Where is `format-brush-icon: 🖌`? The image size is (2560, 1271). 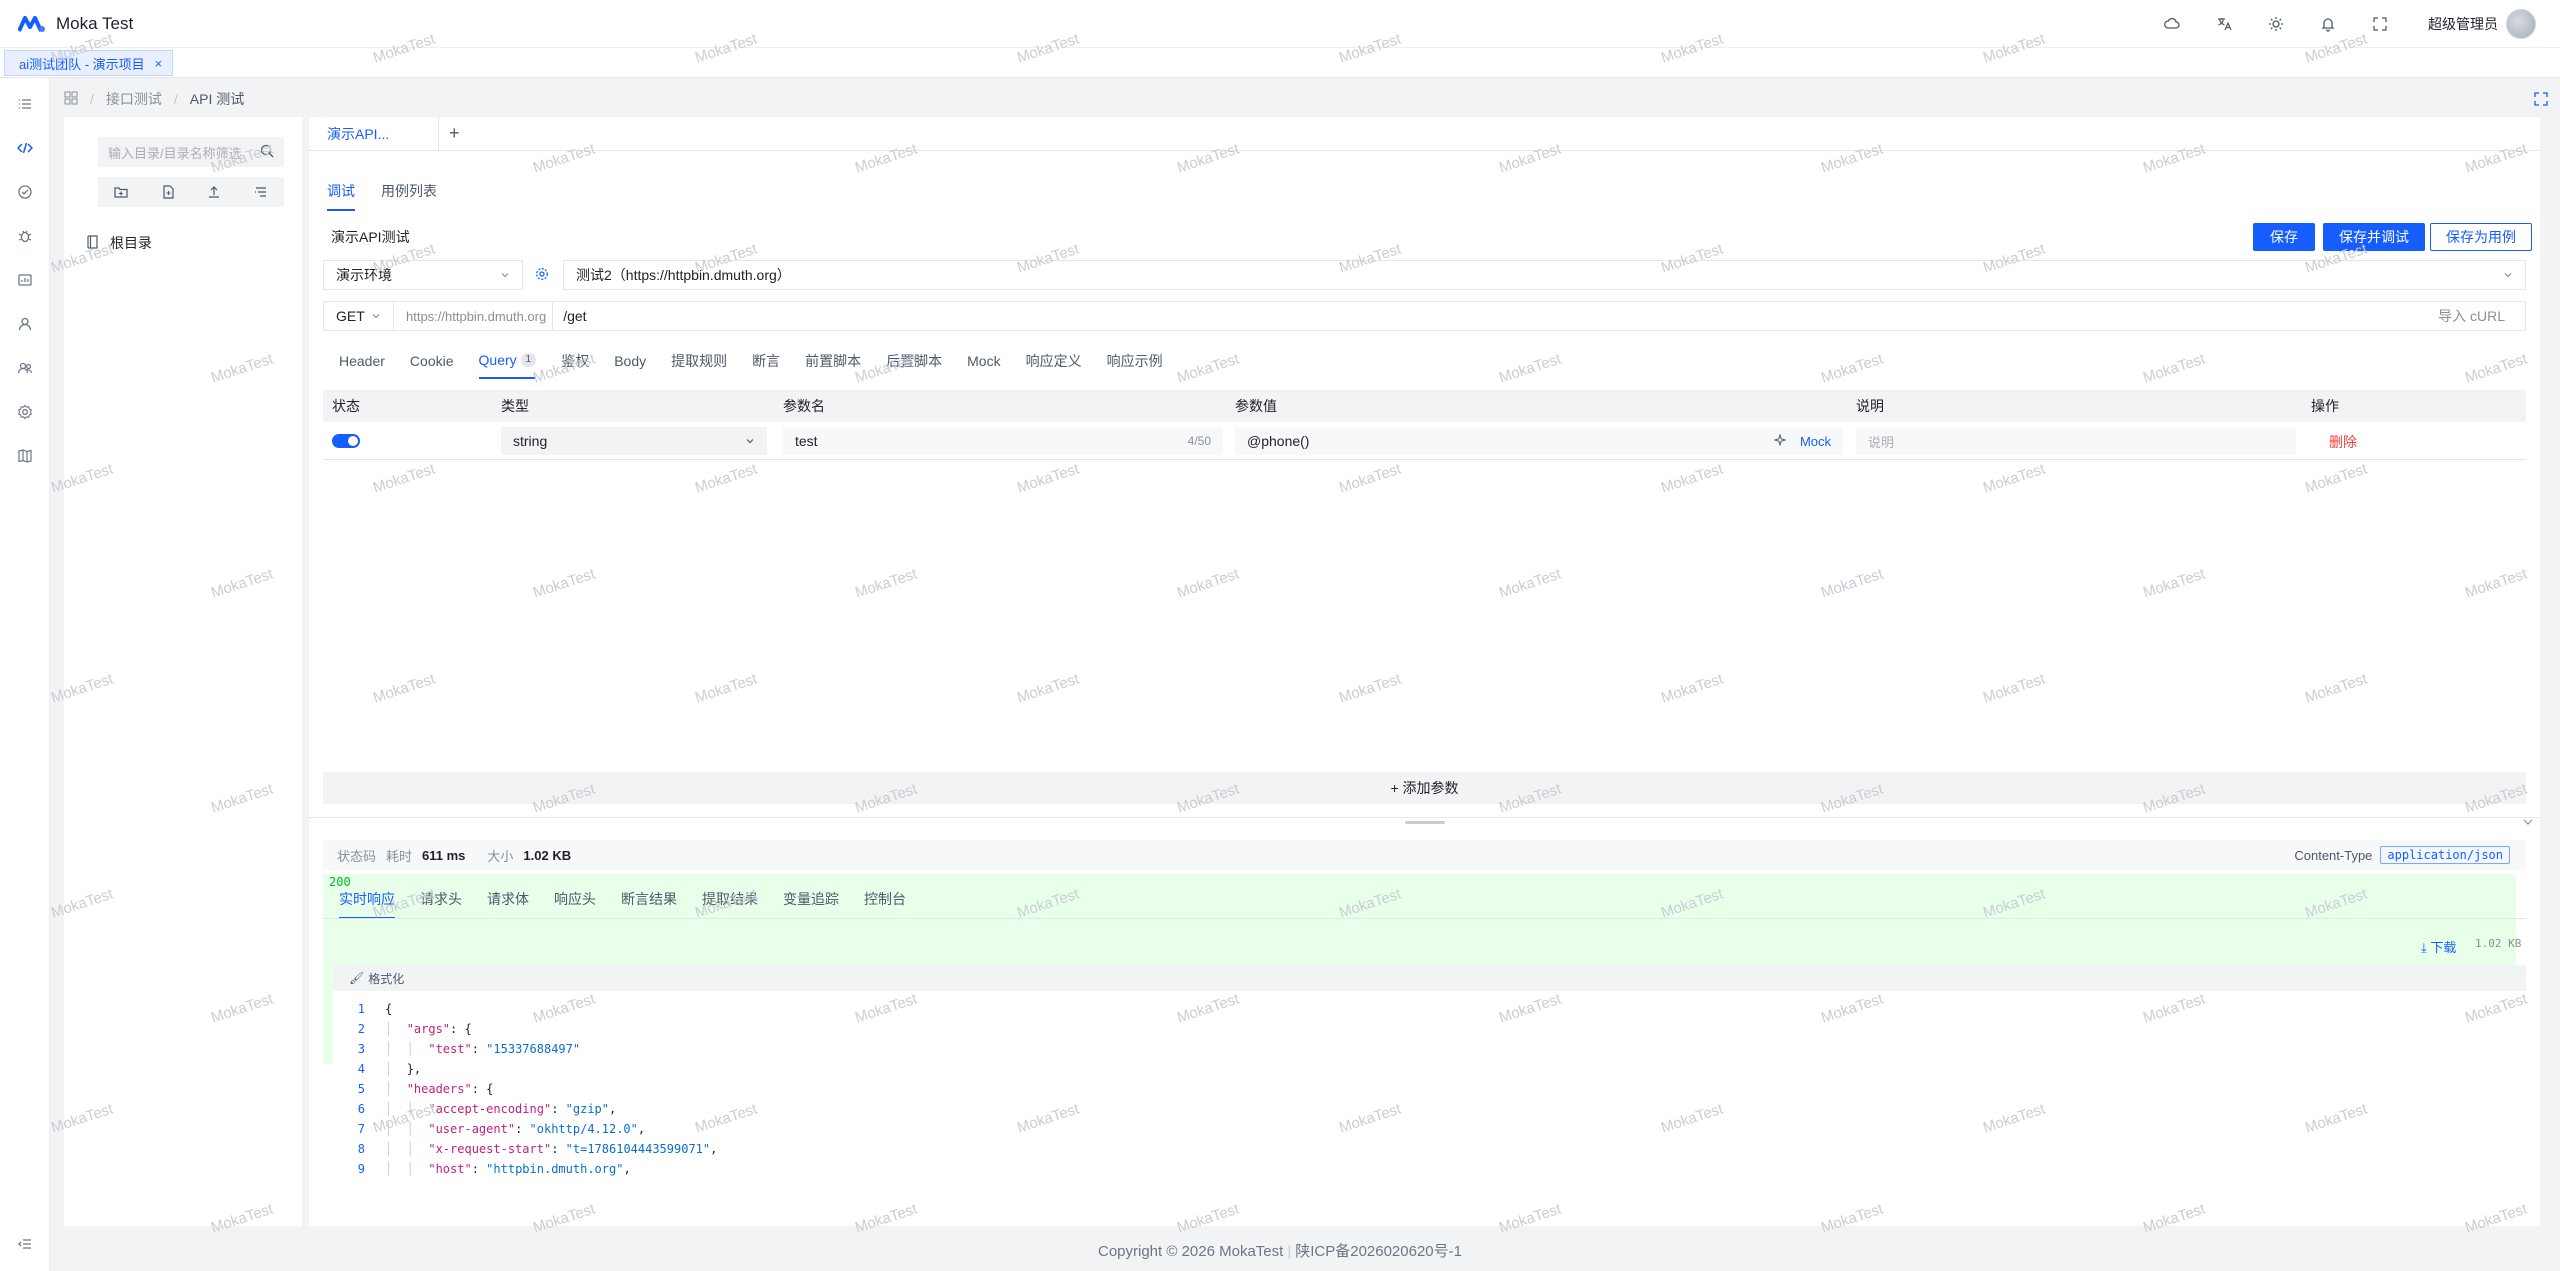
format-brush-icon: 🖌 is located at coordinates (356, 978).